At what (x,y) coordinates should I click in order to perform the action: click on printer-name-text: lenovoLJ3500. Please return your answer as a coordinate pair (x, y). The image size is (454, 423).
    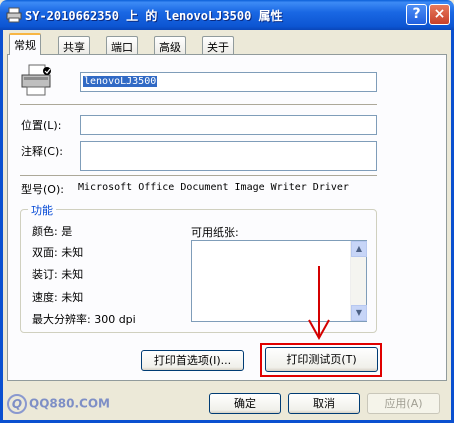
    Looking at the image, I should click on (120, 81).